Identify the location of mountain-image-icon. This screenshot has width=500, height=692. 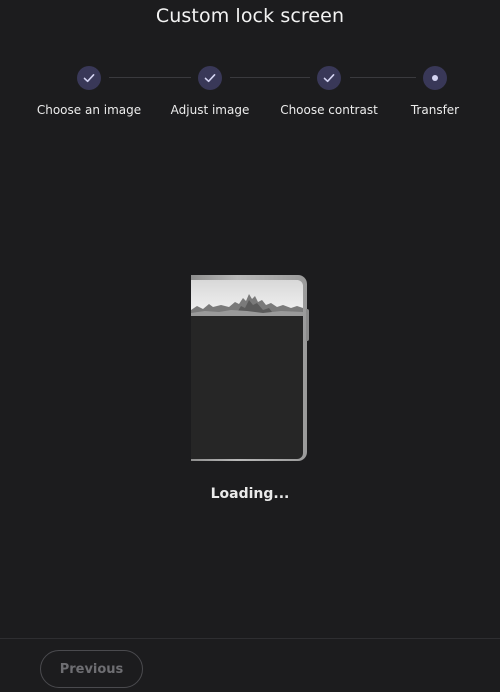
(247, 298).